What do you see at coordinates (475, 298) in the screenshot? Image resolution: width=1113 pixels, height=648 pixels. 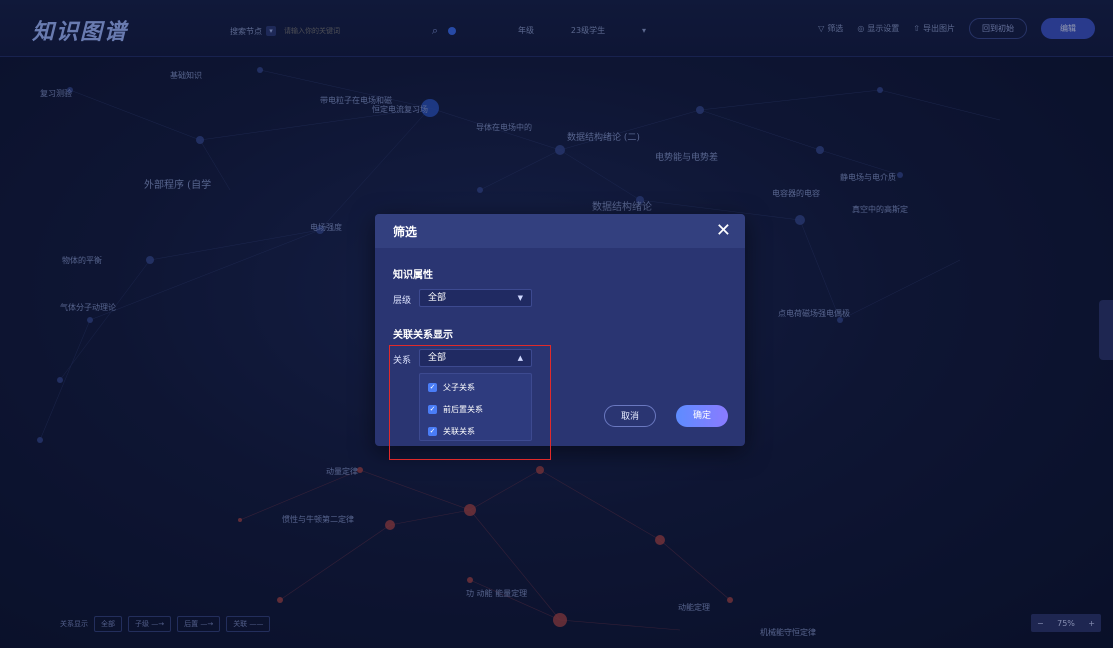 I see `level-select: 全部 ▼` at bounding box center [475, 298].